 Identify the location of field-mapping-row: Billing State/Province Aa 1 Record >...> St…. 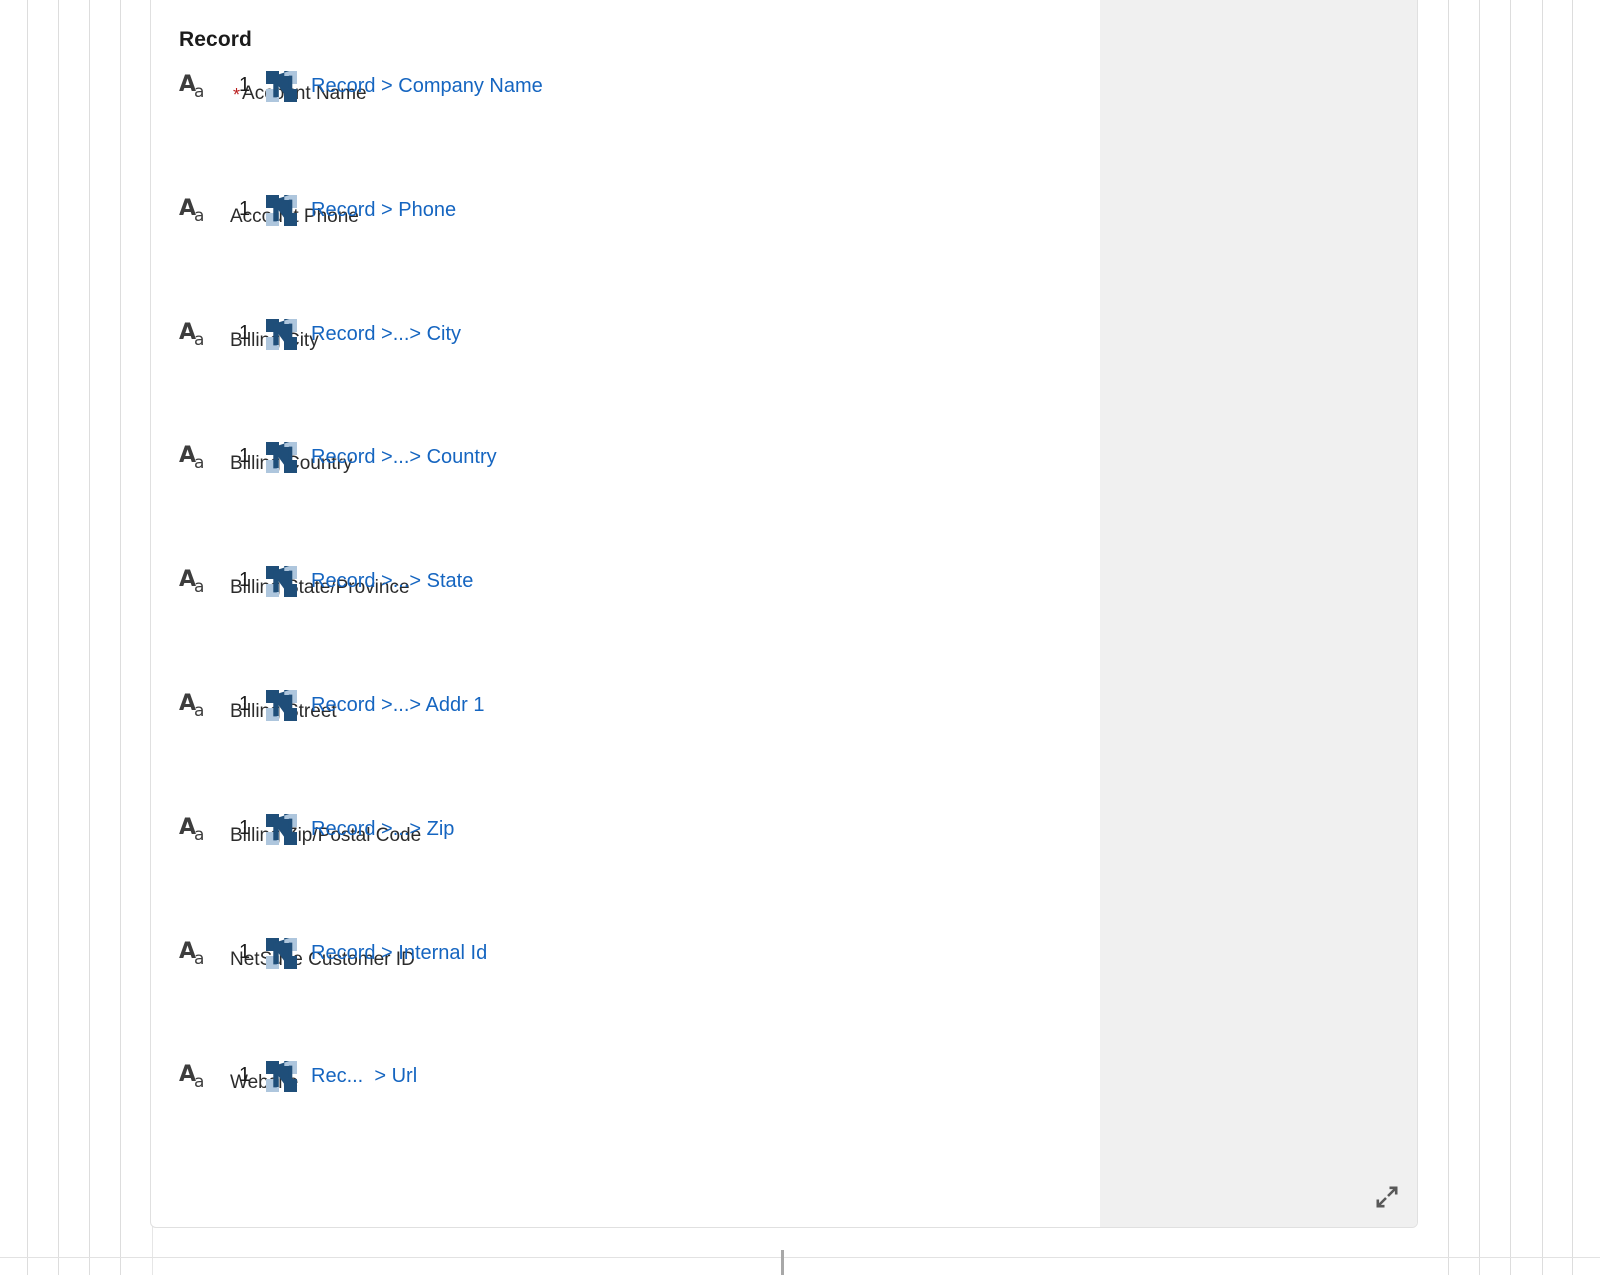
(626, 626).